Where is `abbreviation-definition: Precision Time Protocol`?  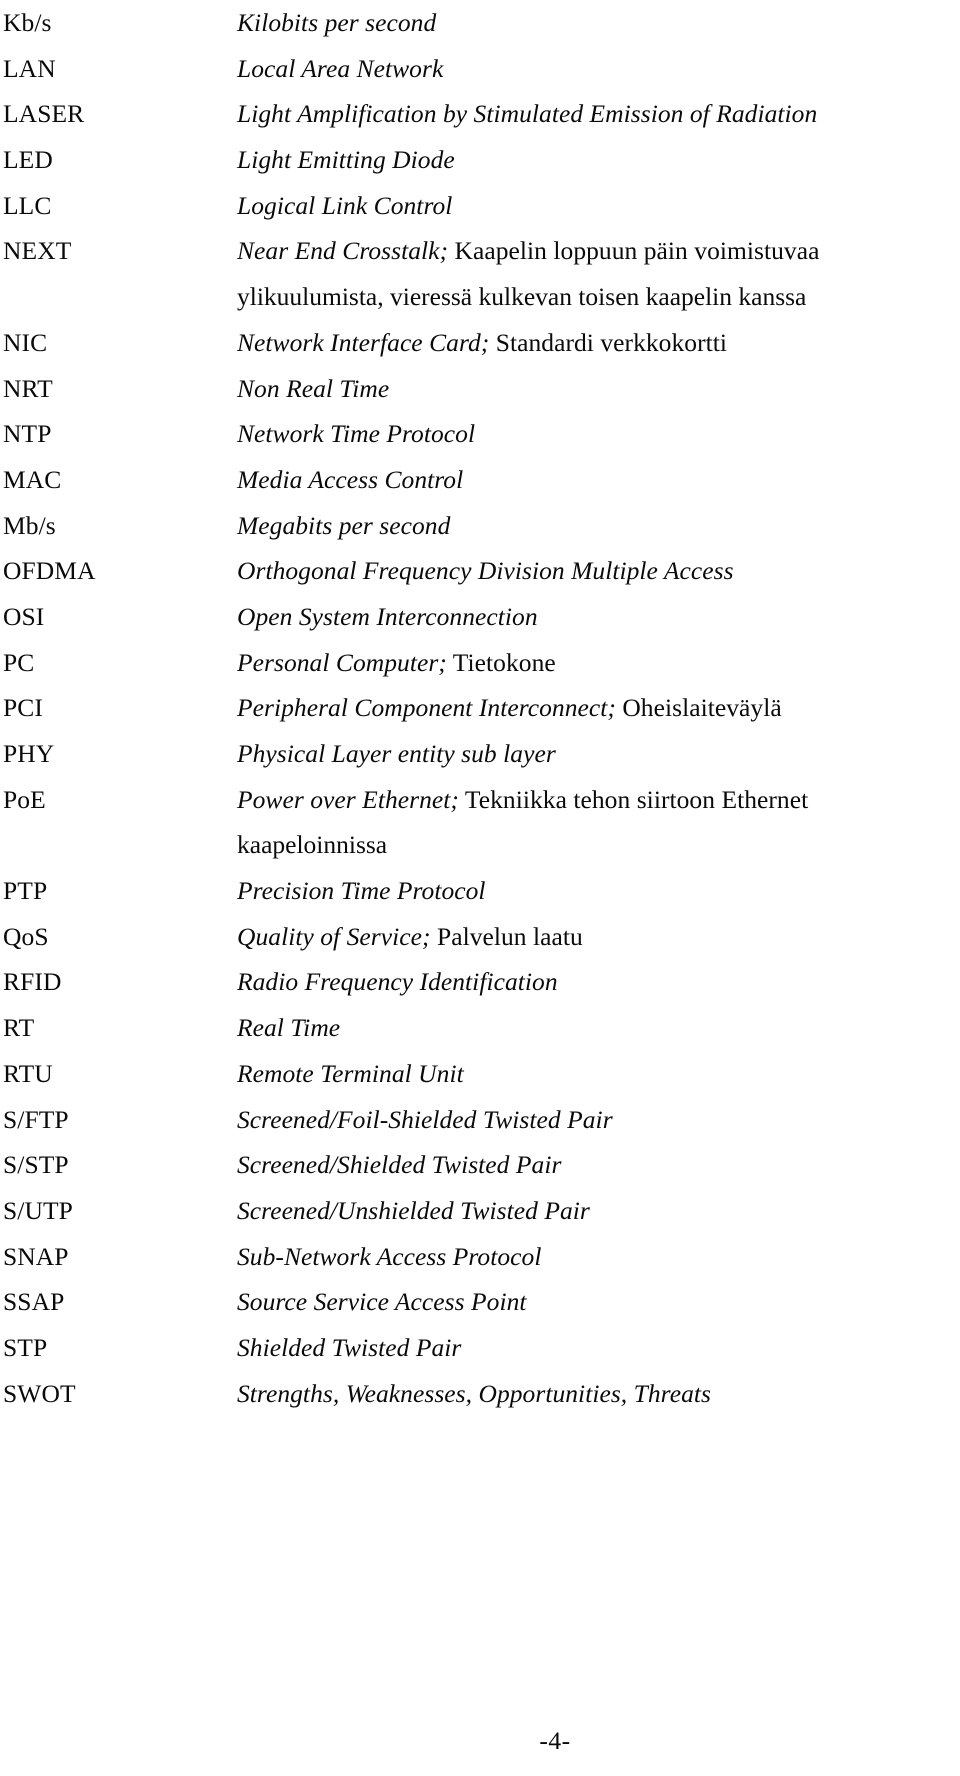
abbreviation-definition: Precision Time Protocol is located at coordinates (598, 891).